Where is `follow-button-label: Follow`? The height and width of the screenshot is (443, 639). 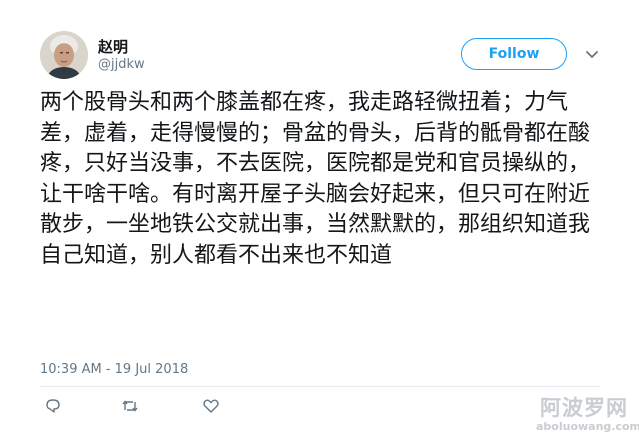
follow-button-label: Follow is located at coordinates (514, 54).